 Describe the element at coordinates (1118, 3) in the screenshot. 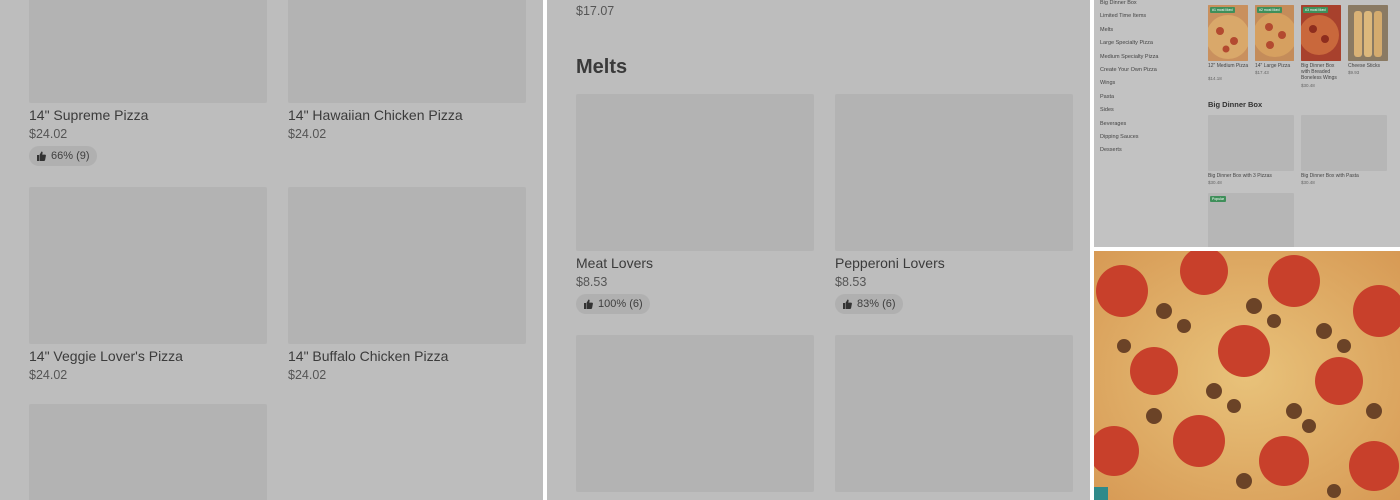

I see `sidebar-item: Big Dinner Box` at that location.